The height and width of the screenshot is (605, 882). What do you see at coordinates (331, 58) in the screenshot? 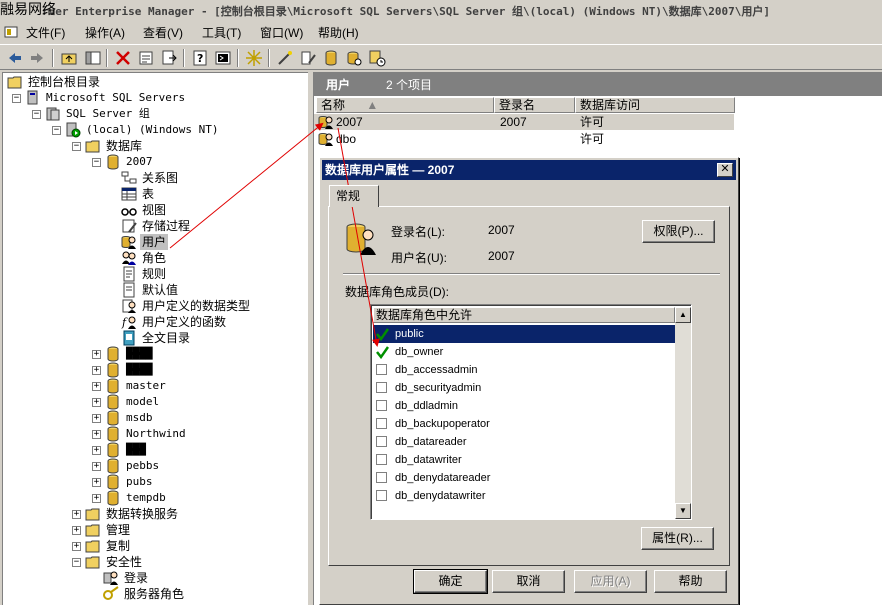
I see `database-icon` at bounding box center [331, 58].